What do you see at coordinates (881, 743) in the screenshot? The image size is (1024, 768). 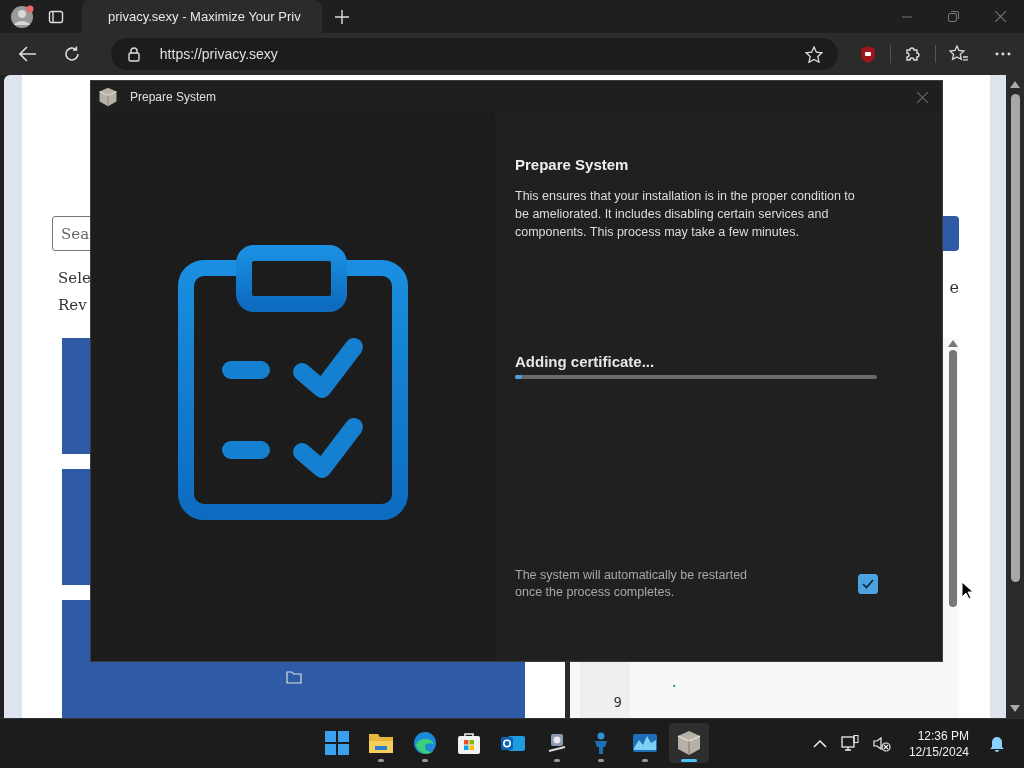 I see `volume-muted-icon` at bounding box center [881, 743].